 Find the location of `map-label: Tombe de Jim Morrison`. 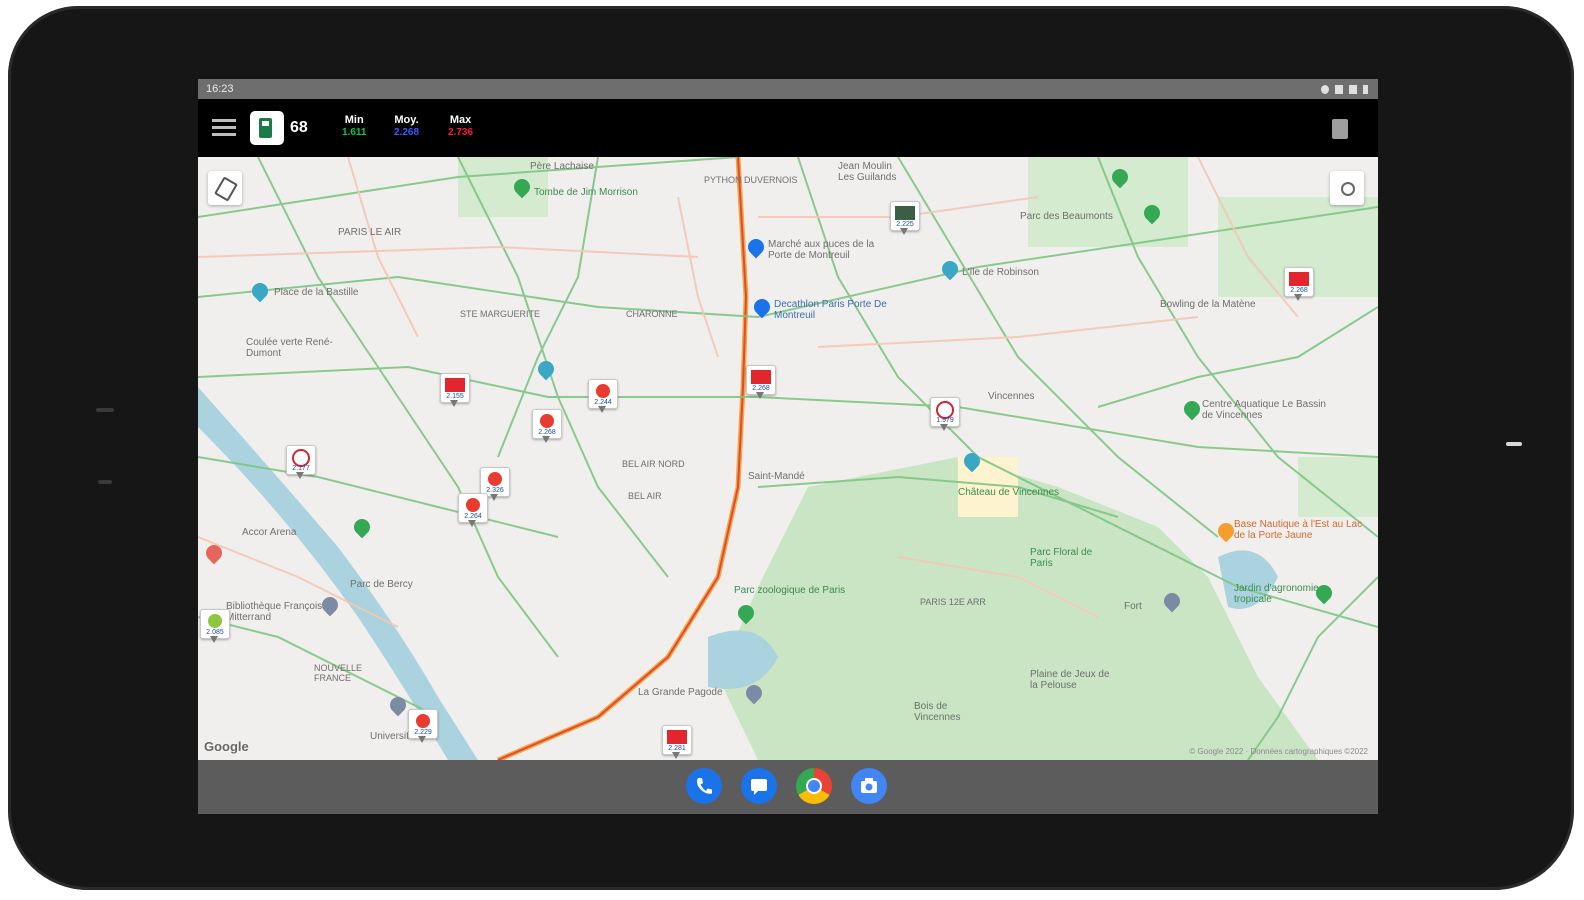

map-label: Tombe de Jim Morrison is located at coordinates (586, 192).